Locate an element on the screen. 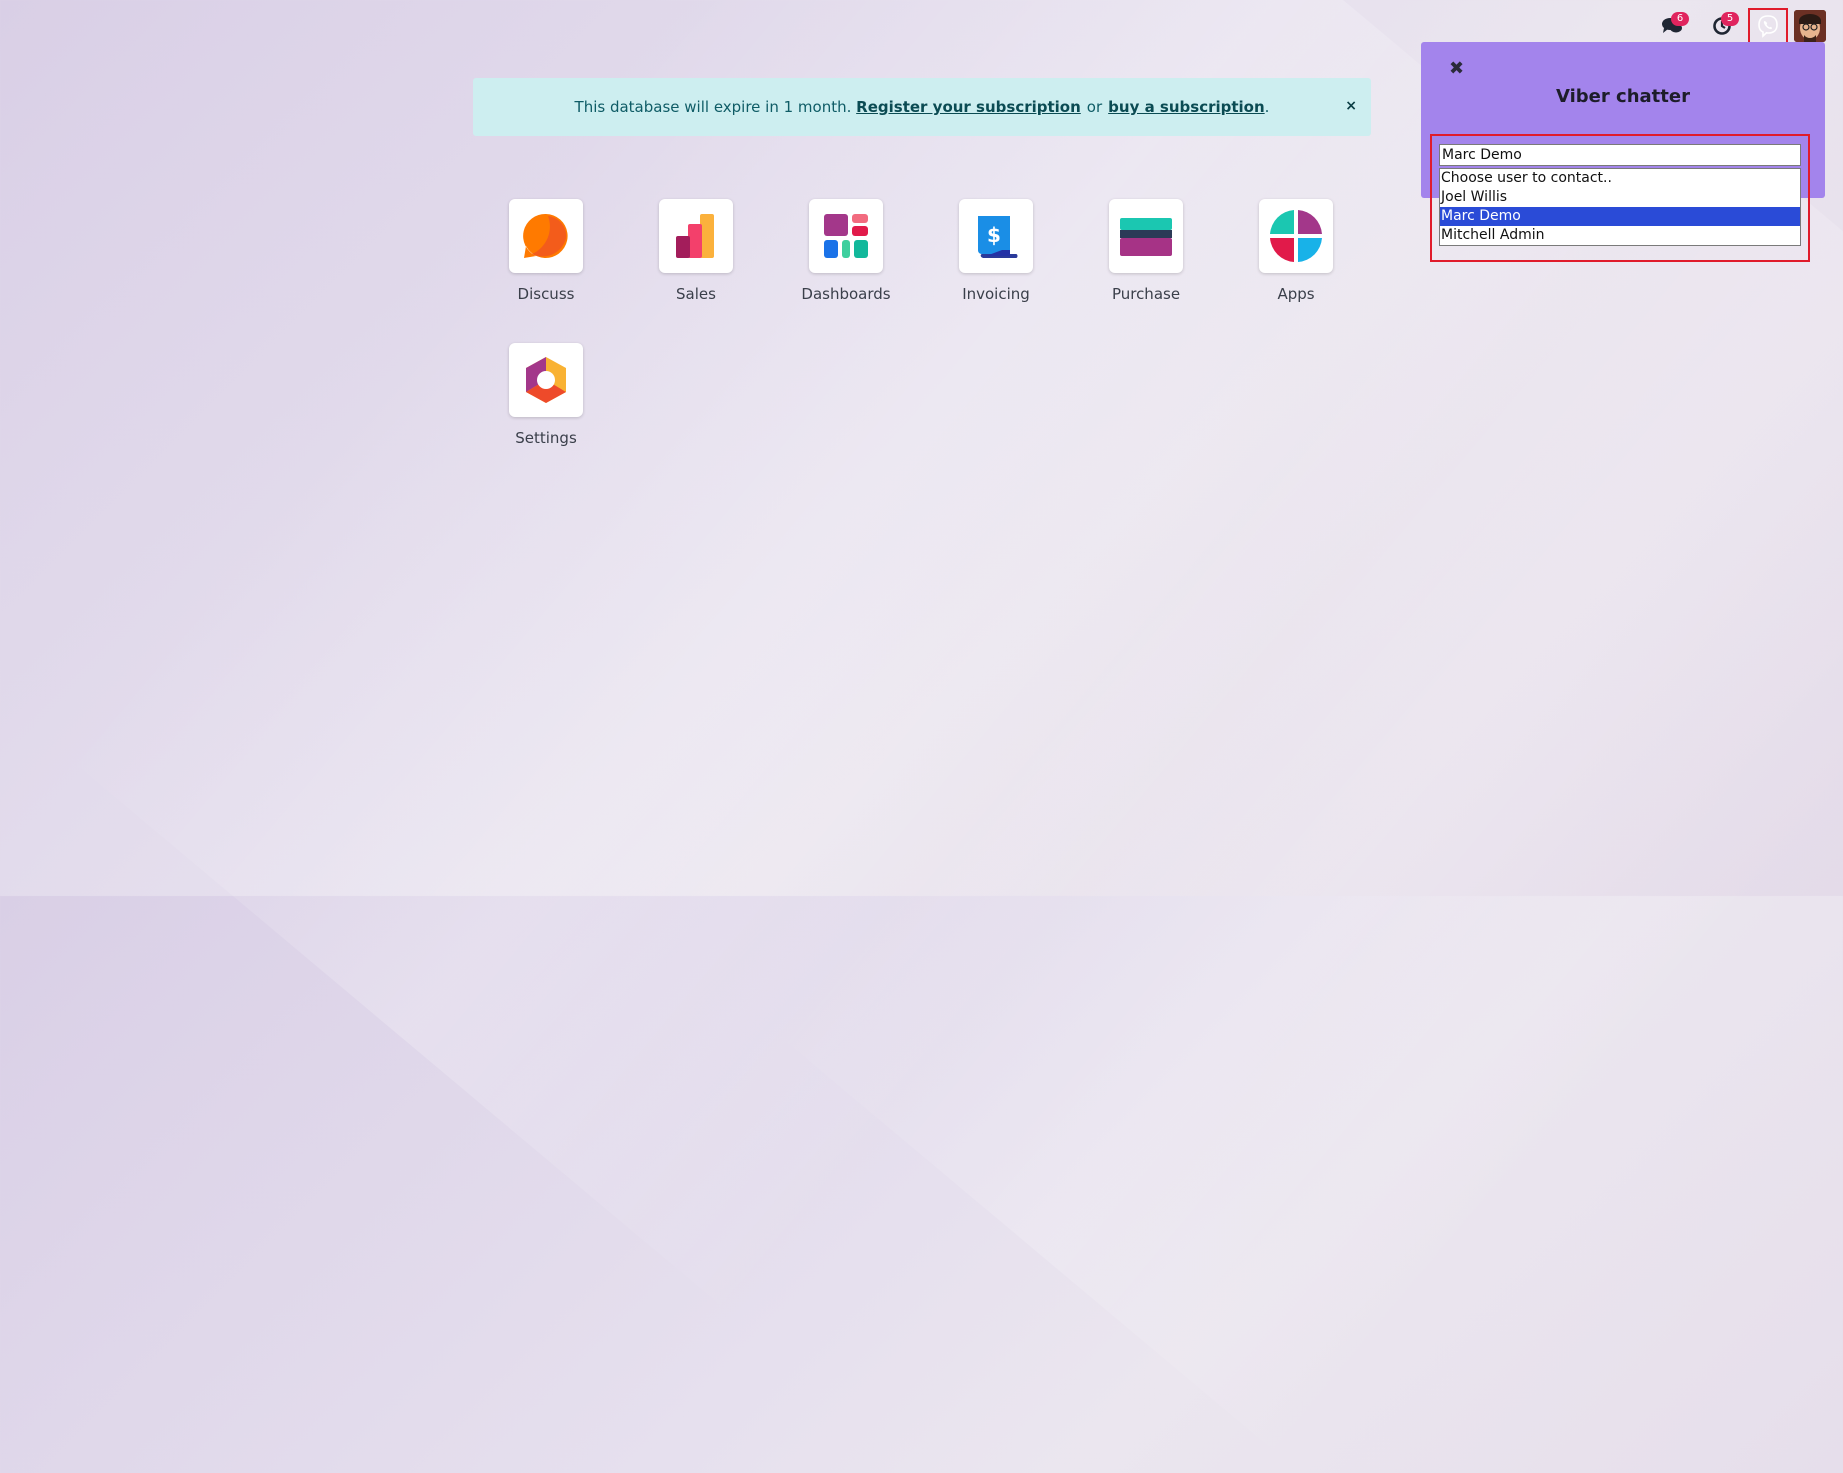  purchase-icon is located at coordinates (1146, 236).